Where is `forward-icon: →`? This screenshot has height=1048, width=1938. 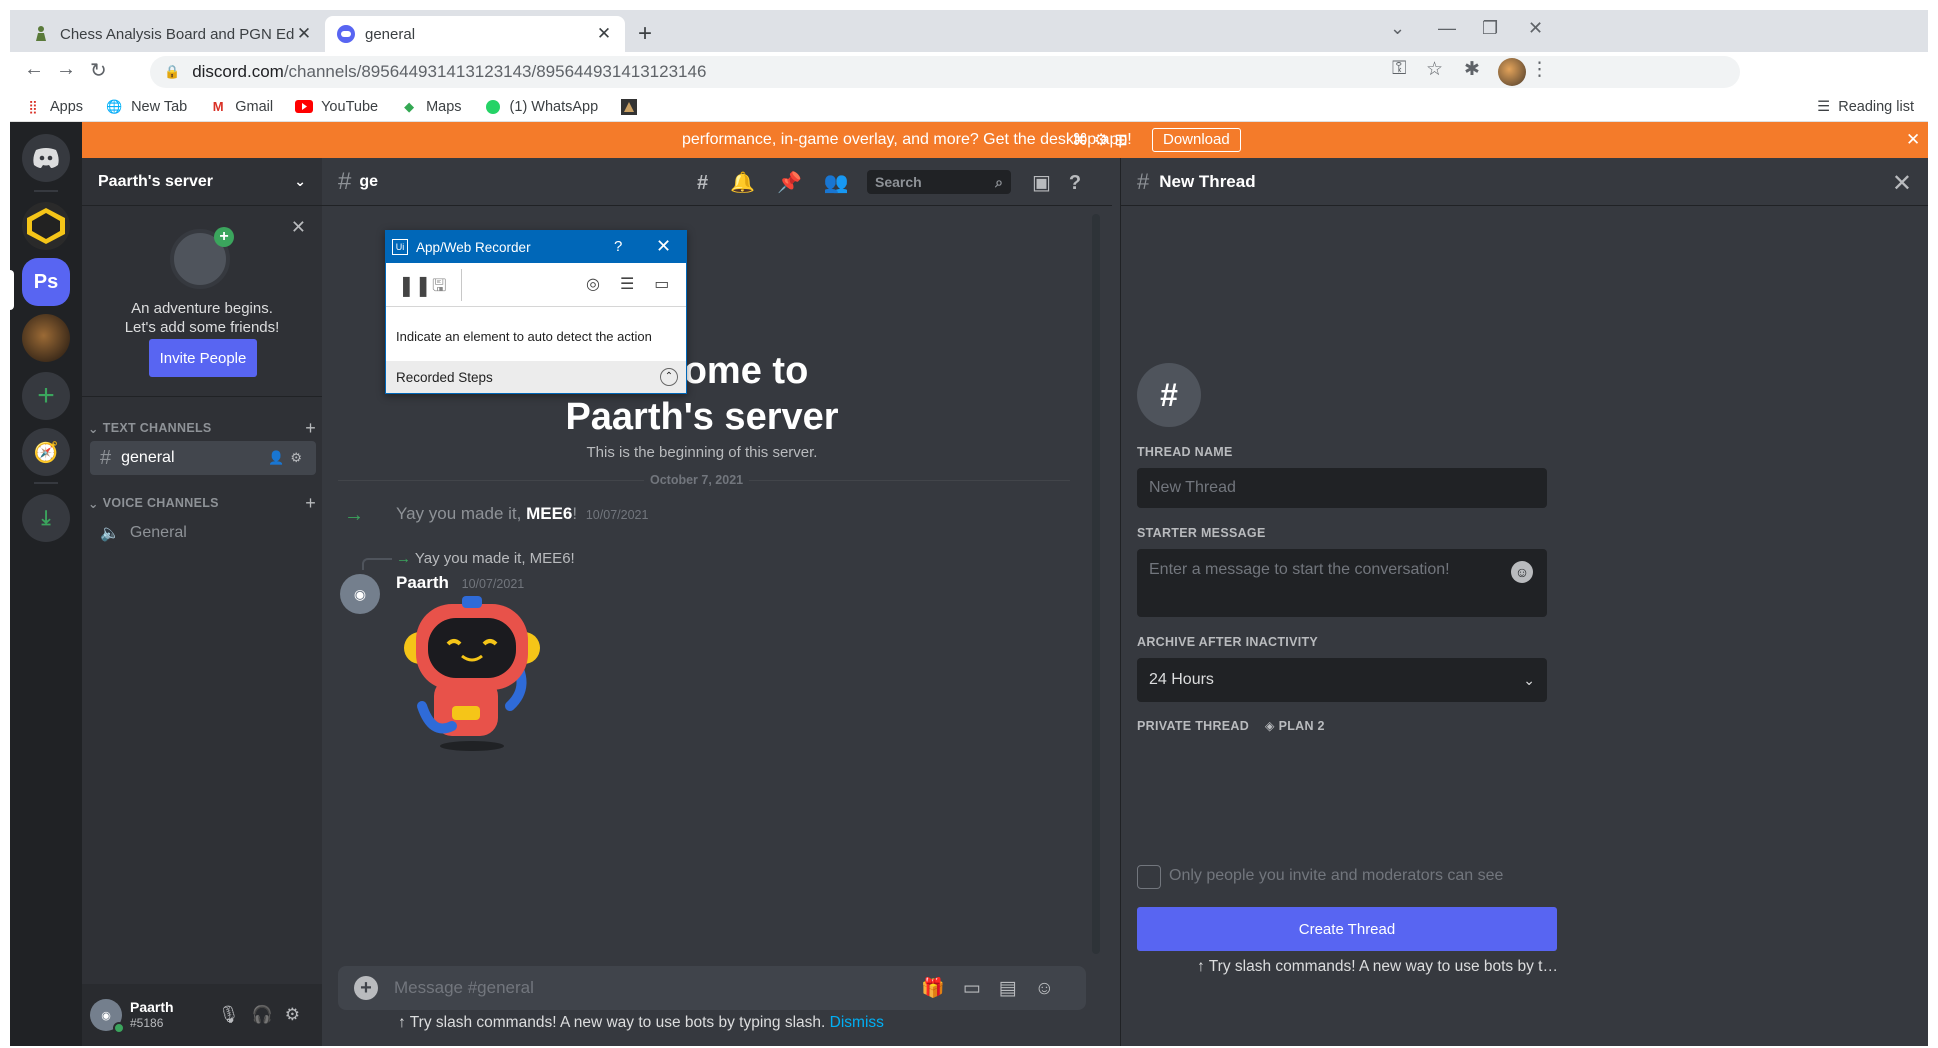 forward-icon: → is located at coordinates (66, 69).